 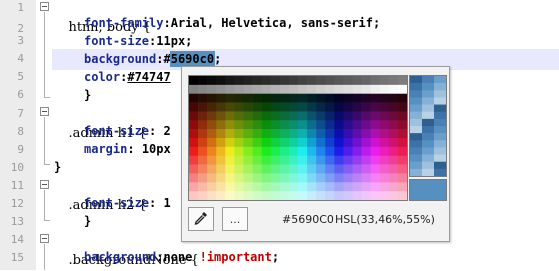 What do you see at coordinates (192, 59) in the screenshot?
I see `color-value-selection: 5690c0` at bounding box center [192, 59].